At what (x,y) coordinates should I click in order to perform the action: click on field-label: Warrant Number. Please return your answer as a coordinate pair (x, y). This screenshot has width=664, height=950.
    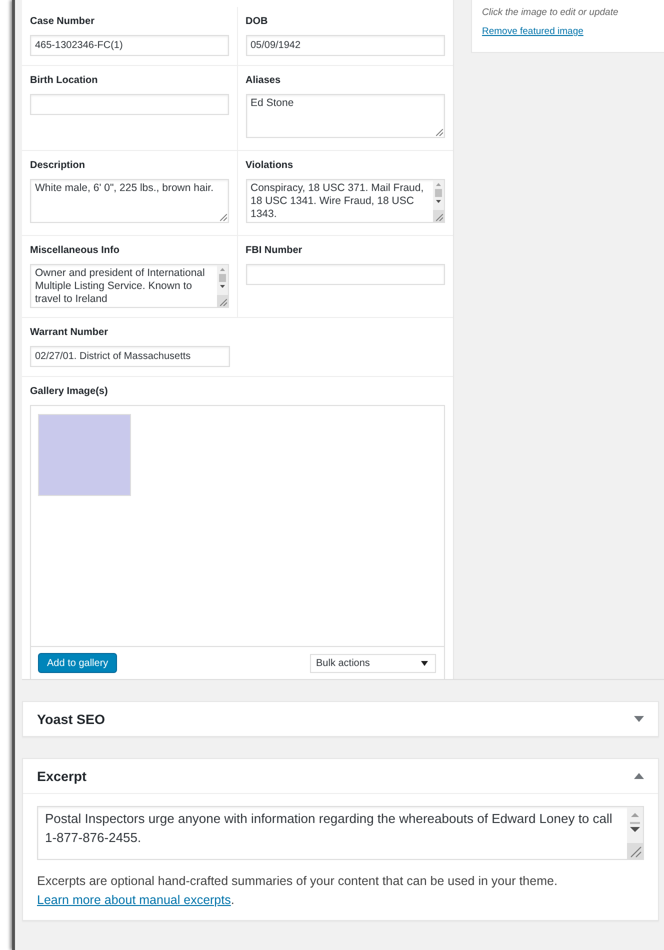
    Looking at the image, I should click on (69, 333).